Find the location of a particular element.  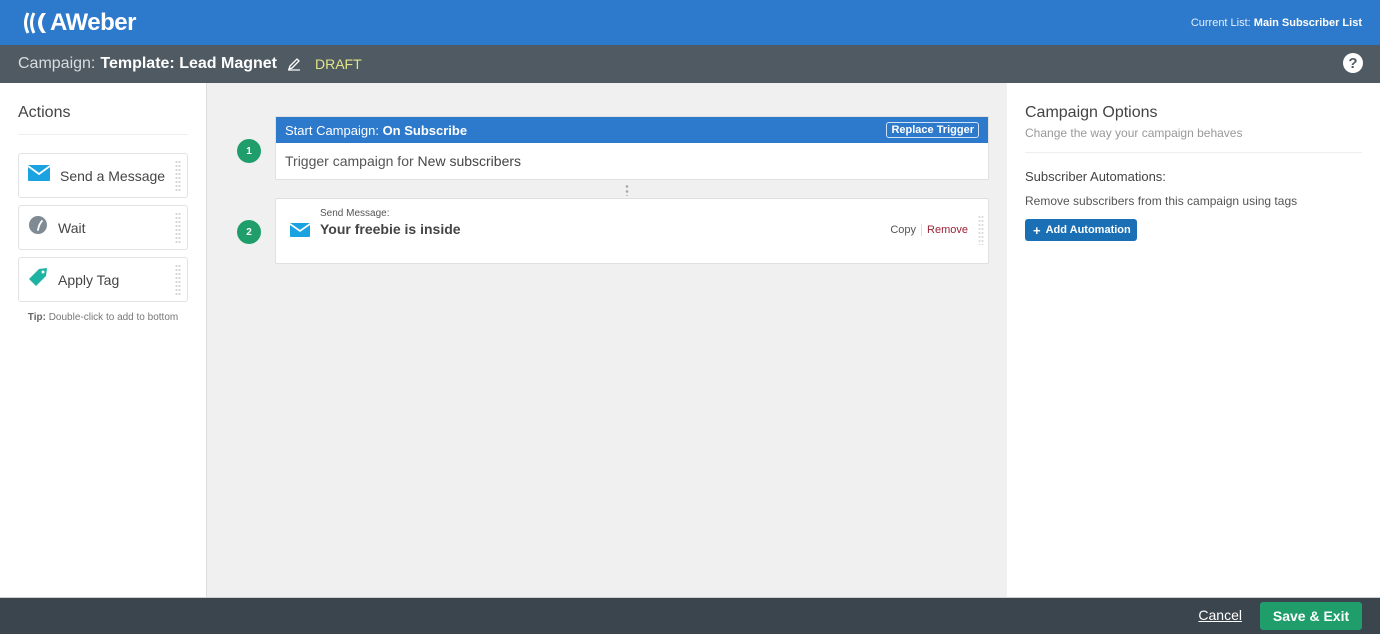

trigger-title: Start Campaign: On Subscribe is located at coordinates (376, 130).